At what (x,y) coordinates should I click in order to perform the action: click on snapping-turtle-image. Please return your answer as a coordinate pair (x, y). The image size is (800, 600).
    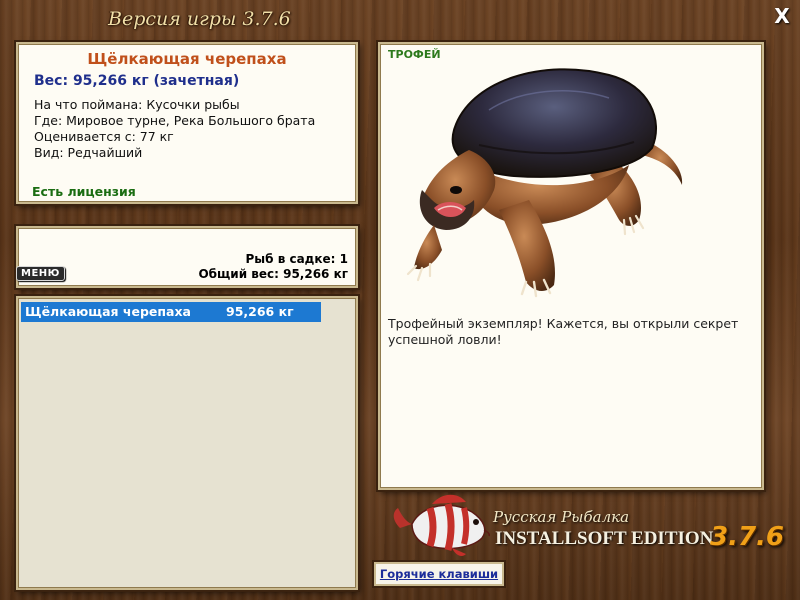
    Looking at the image, I should click on (544, 183).